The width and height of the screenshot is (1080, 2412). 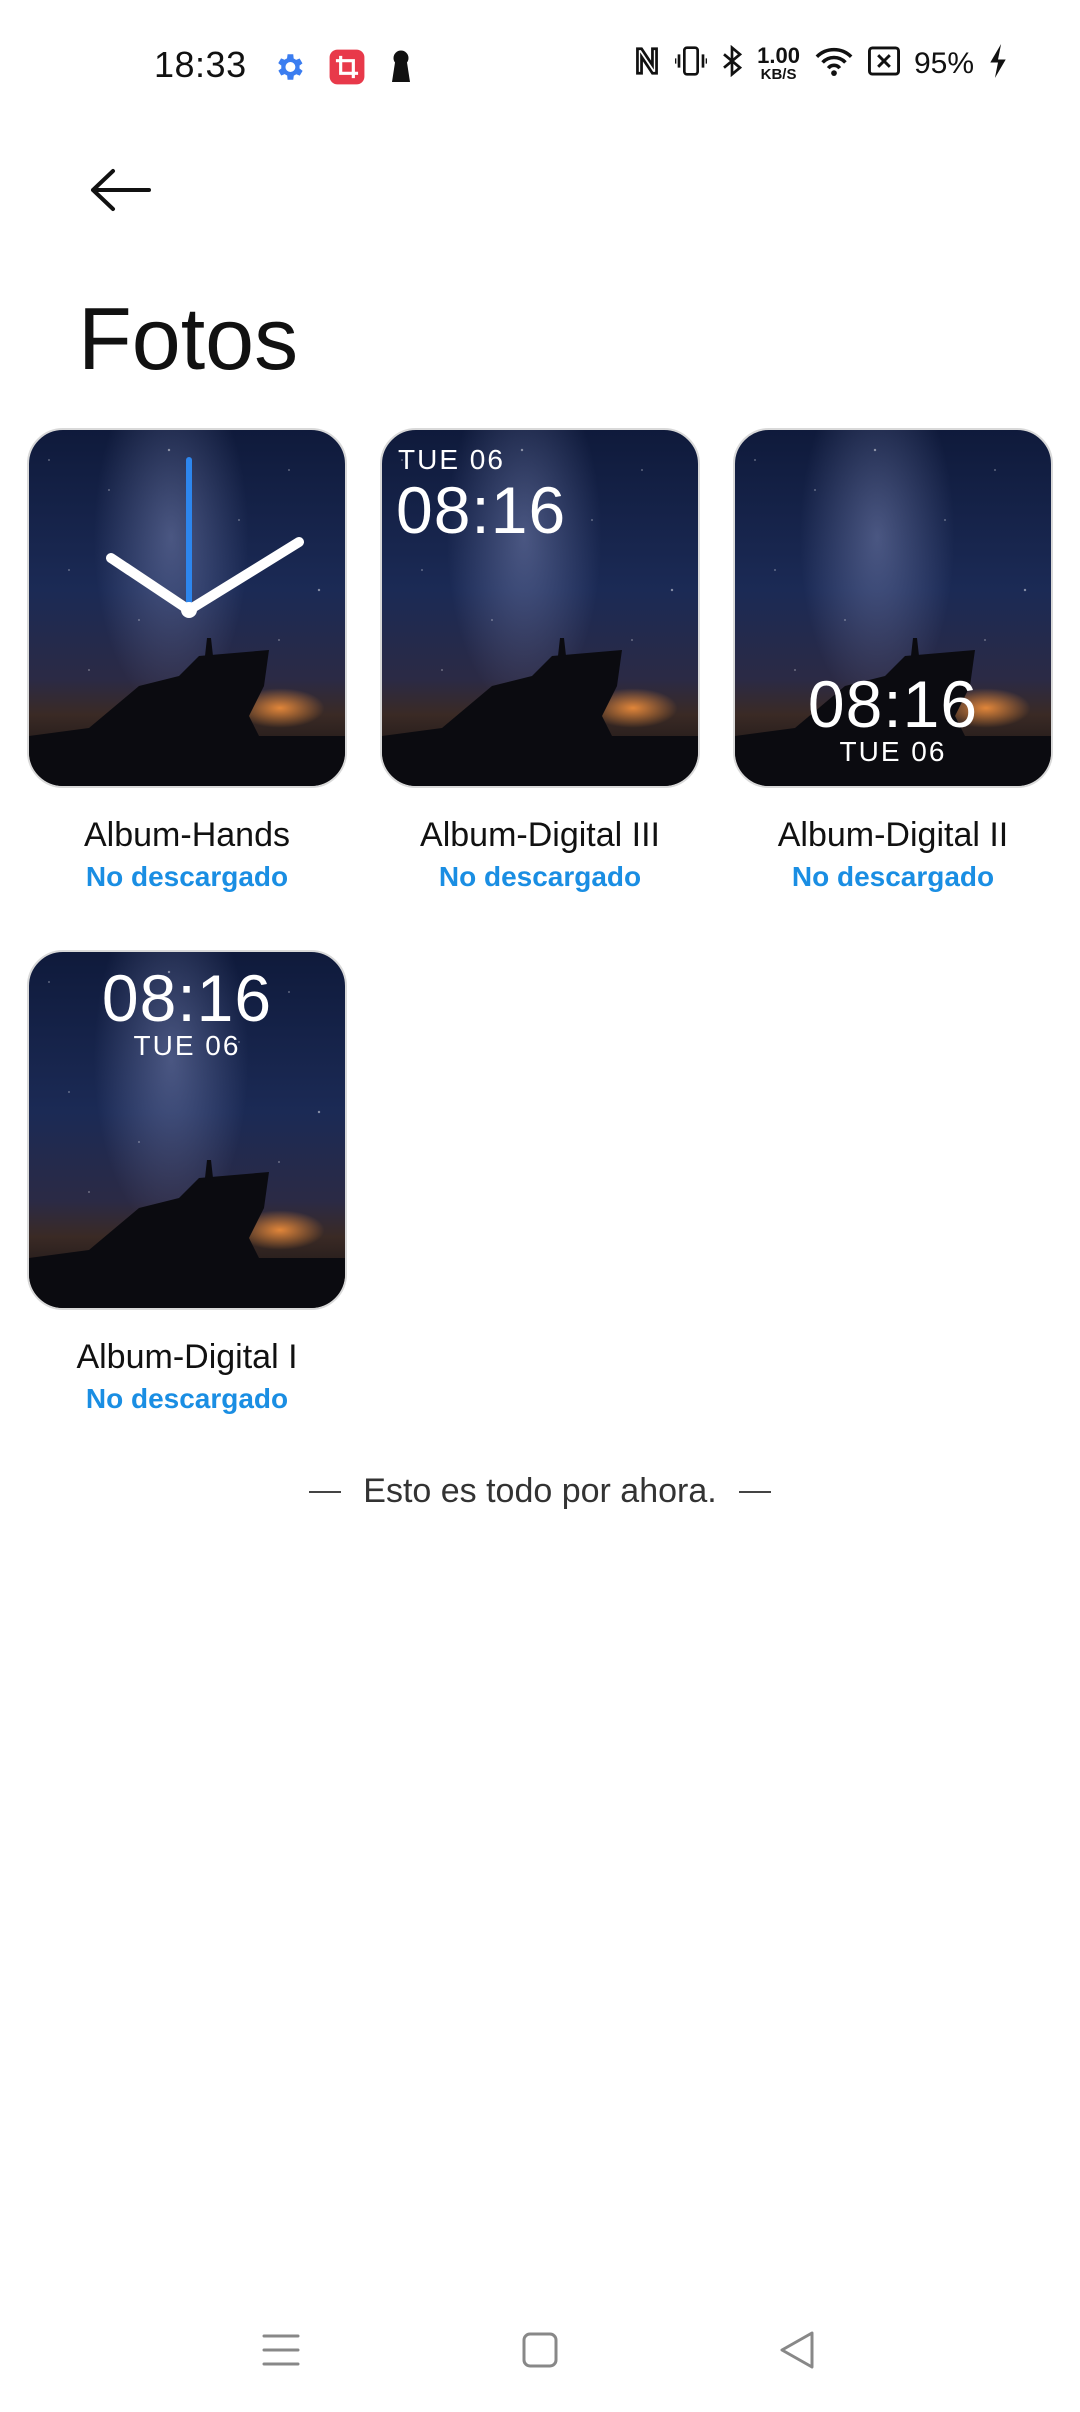 I want to click on watch-face-preview: TUE 06 08:16, so click(x=540, y=608).